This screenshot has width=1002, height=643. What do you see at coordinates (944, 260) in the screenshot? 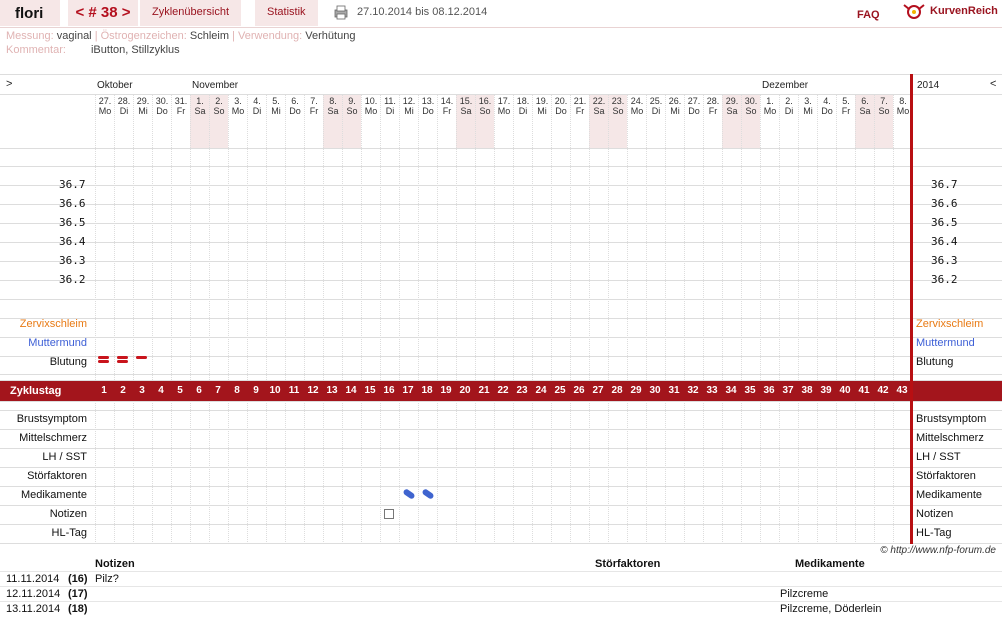
I see `temp-label-right: 36.3` at bounding box center [944, 260].